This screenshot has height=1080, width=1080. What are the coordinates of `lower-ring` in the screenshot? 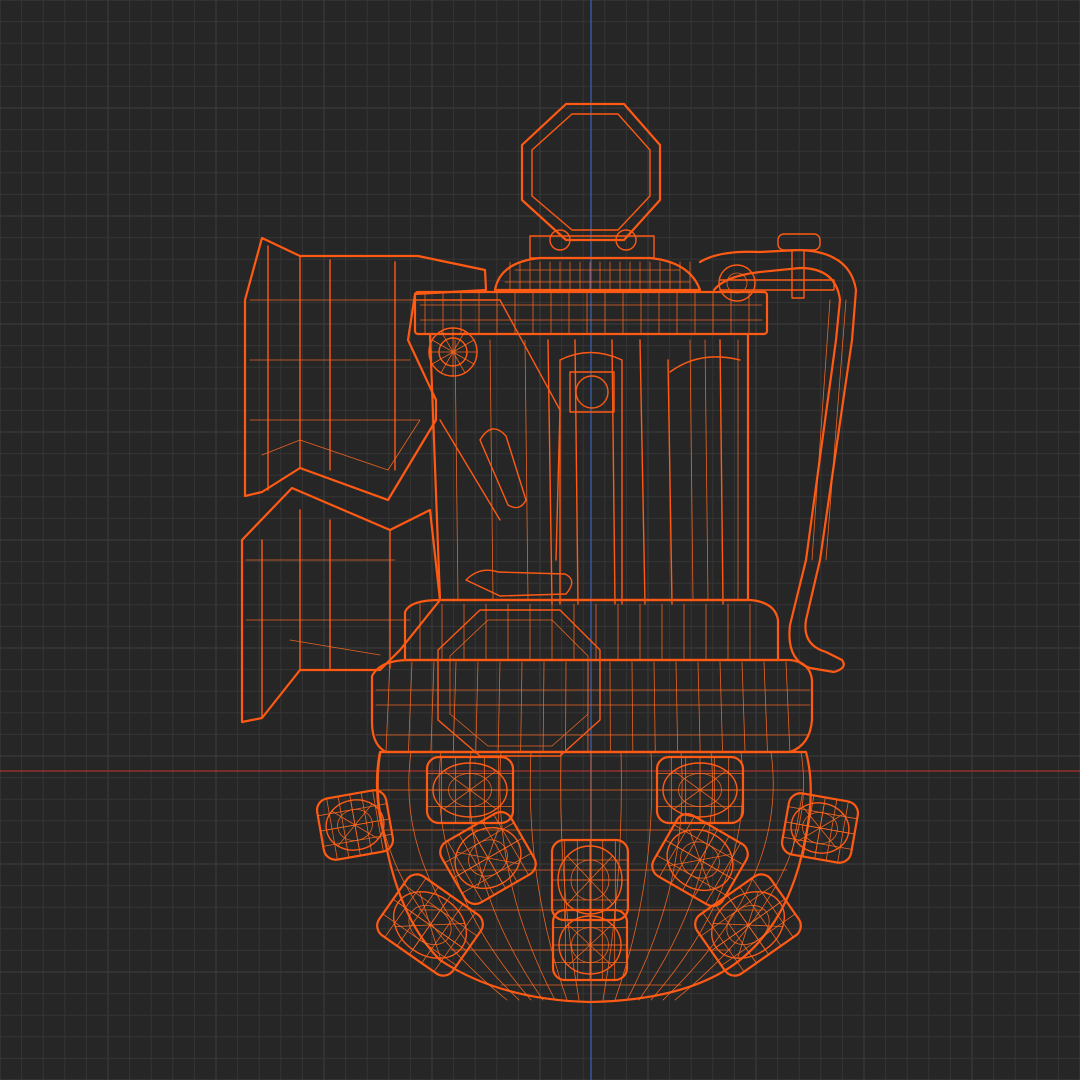 It's located at (592, 677).